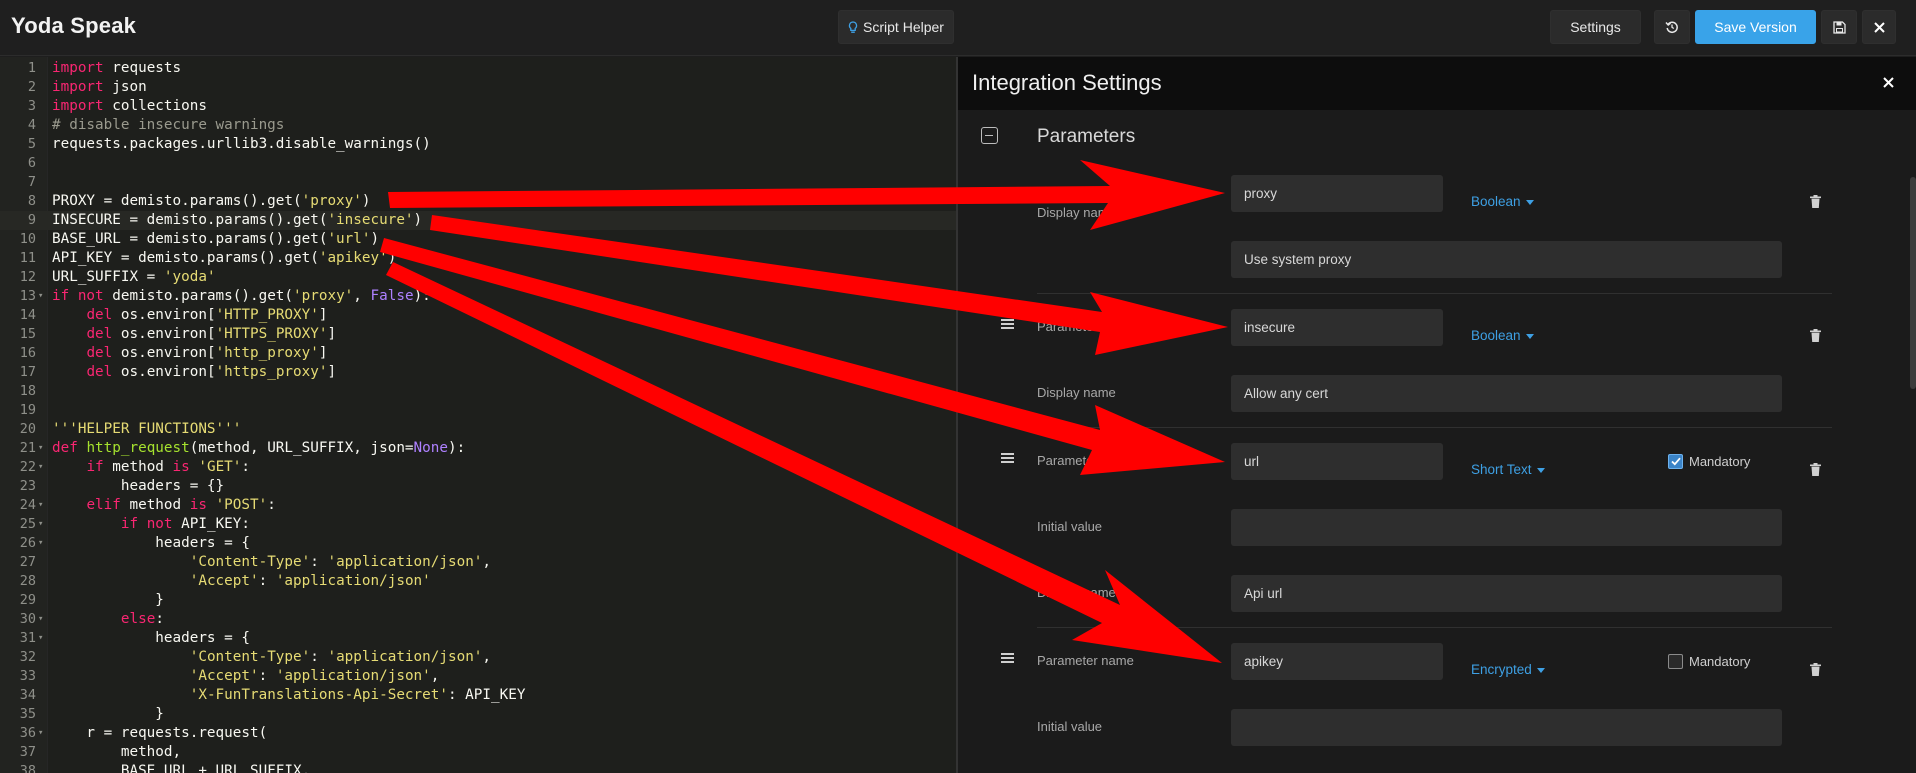 Image resolution: width=1916 pixels, height=773 pixels. Describe the element at coordinates (478, 505) in the screenshot. I see `code-line: 24 ▾ elif method is 'POST':` at that location.